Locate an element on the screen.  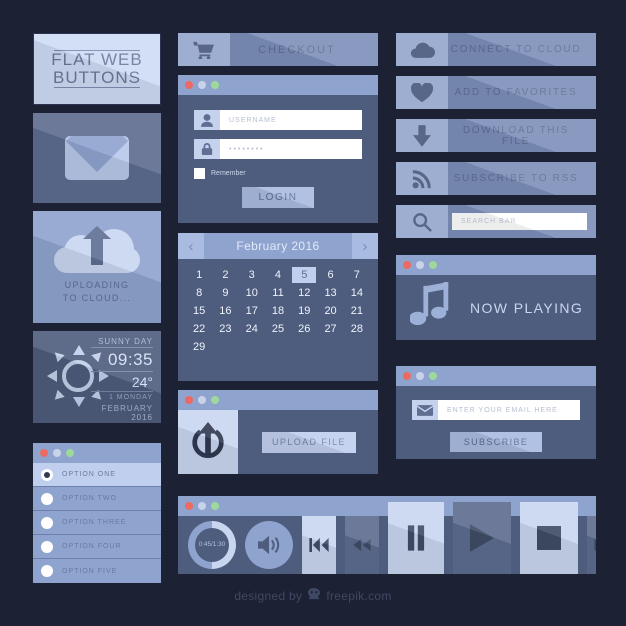
fast-forward-button is located at coordinates (591, 545).